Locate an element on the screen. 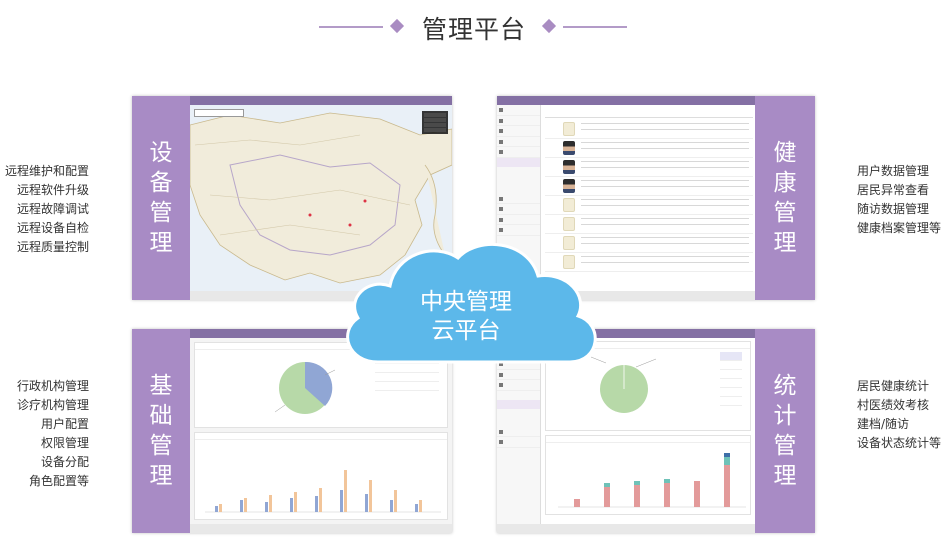 The image size is (948, 550). list-item: 角色配置等 is located at coordinates (58, 481).